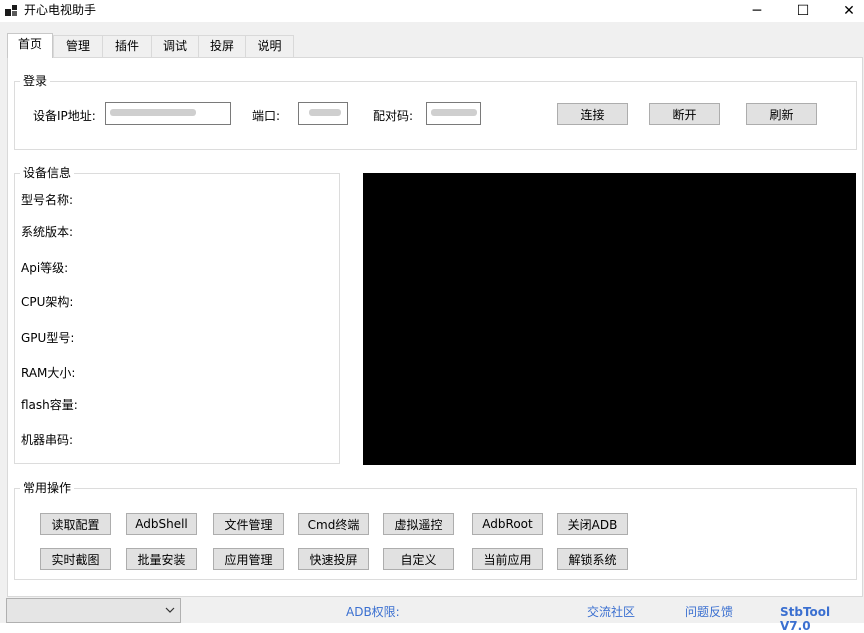 The height and width of the screenshot is (633, 864). What do you see at coordinates (127, 46) in the screenshot?
I see `tab-plugins: 插件` at bounding box center [127, 46].